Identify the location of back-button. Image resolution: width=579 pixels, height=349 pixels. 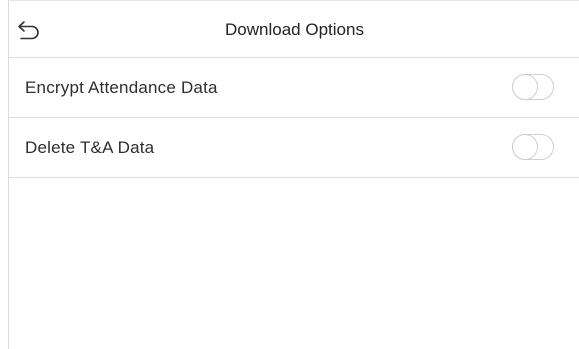
(29, 30).